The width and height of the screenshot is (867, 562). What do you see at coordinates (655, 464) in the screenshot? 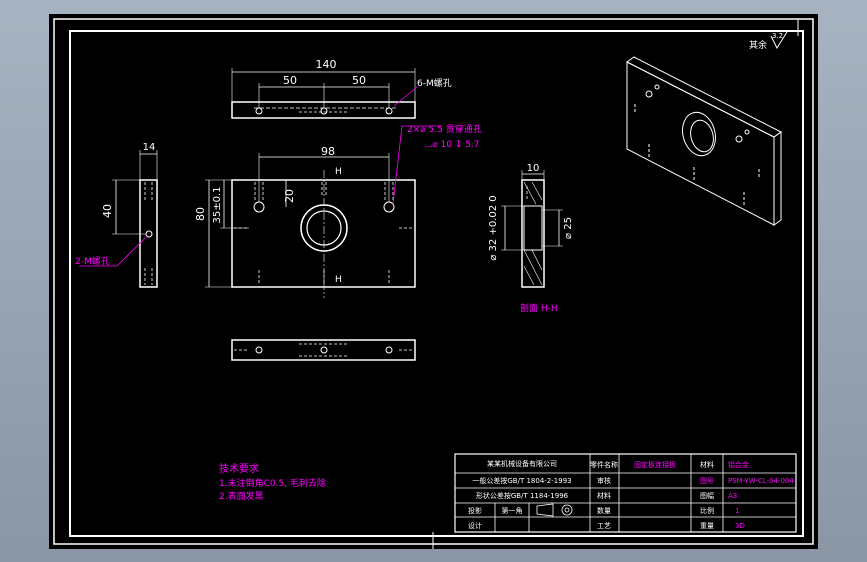
I see `tb-part-name: 固定板连接板` at bounding box center [655, 464].